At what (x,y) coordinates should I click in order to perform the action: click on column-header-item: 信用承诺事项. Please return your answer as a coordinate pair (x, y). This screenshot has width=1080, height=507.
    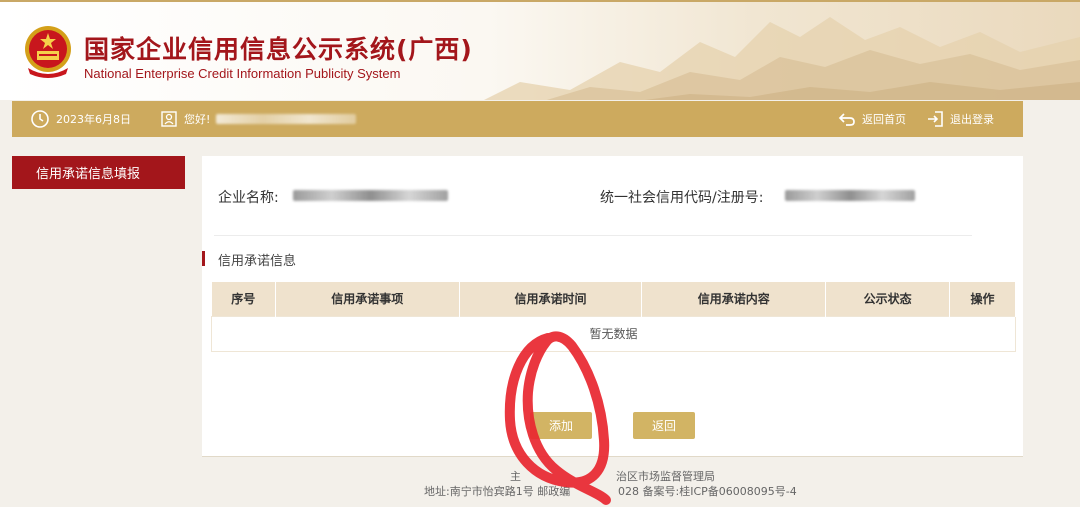
    Looking at the image, I should click on (367, 299).